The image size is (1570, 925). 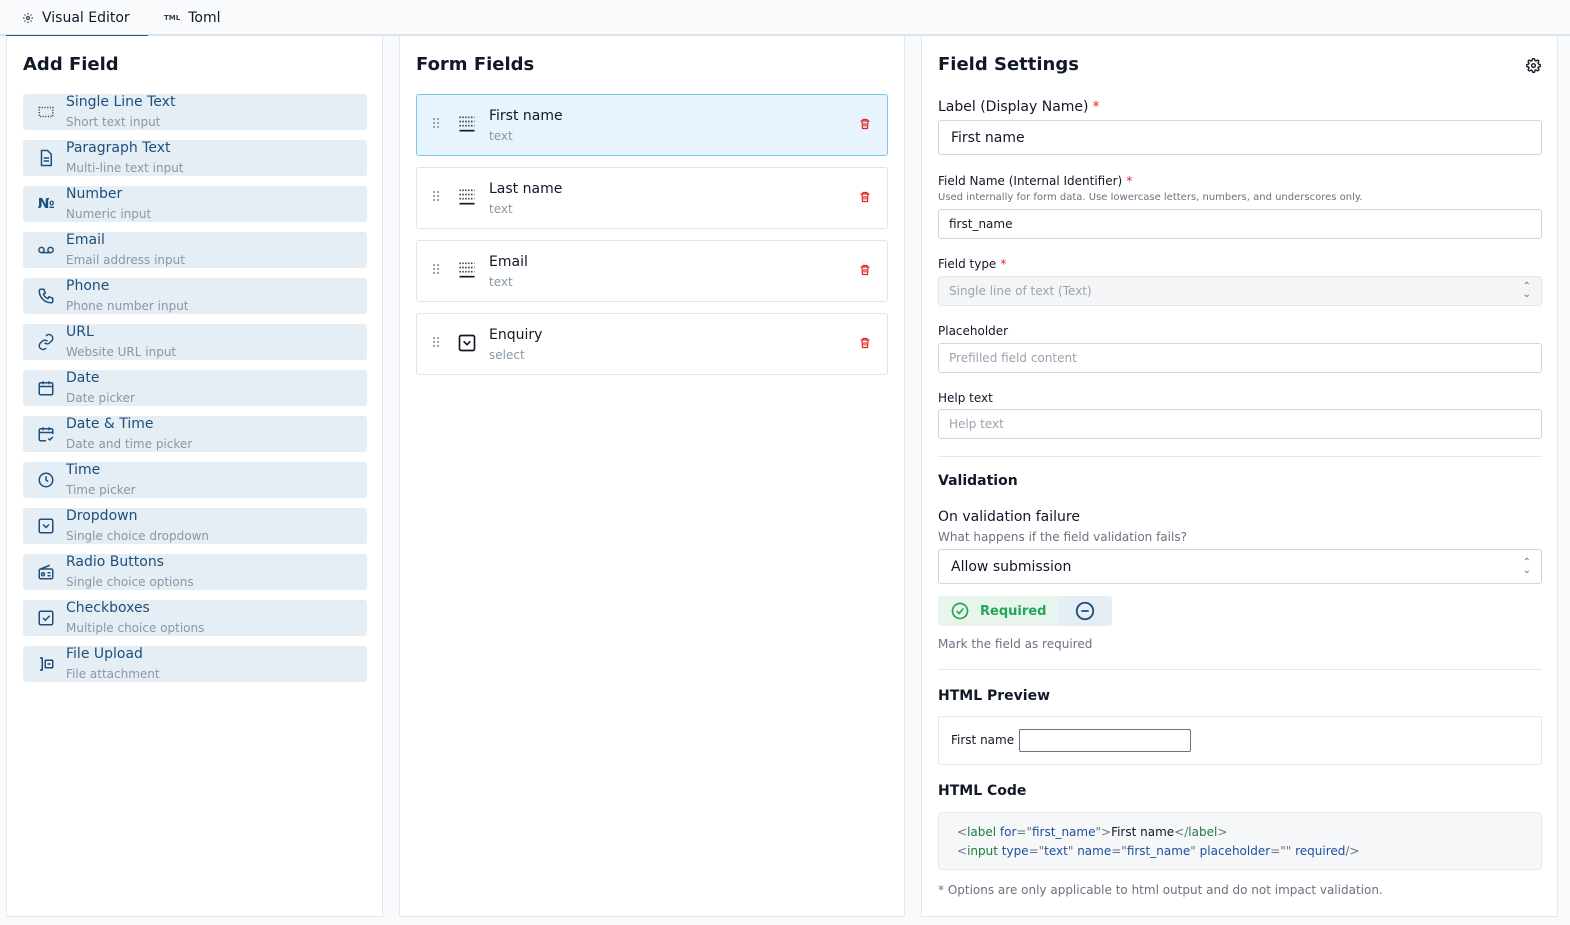 I want to click on tab-label: Toml, so click(x=204, y=18).